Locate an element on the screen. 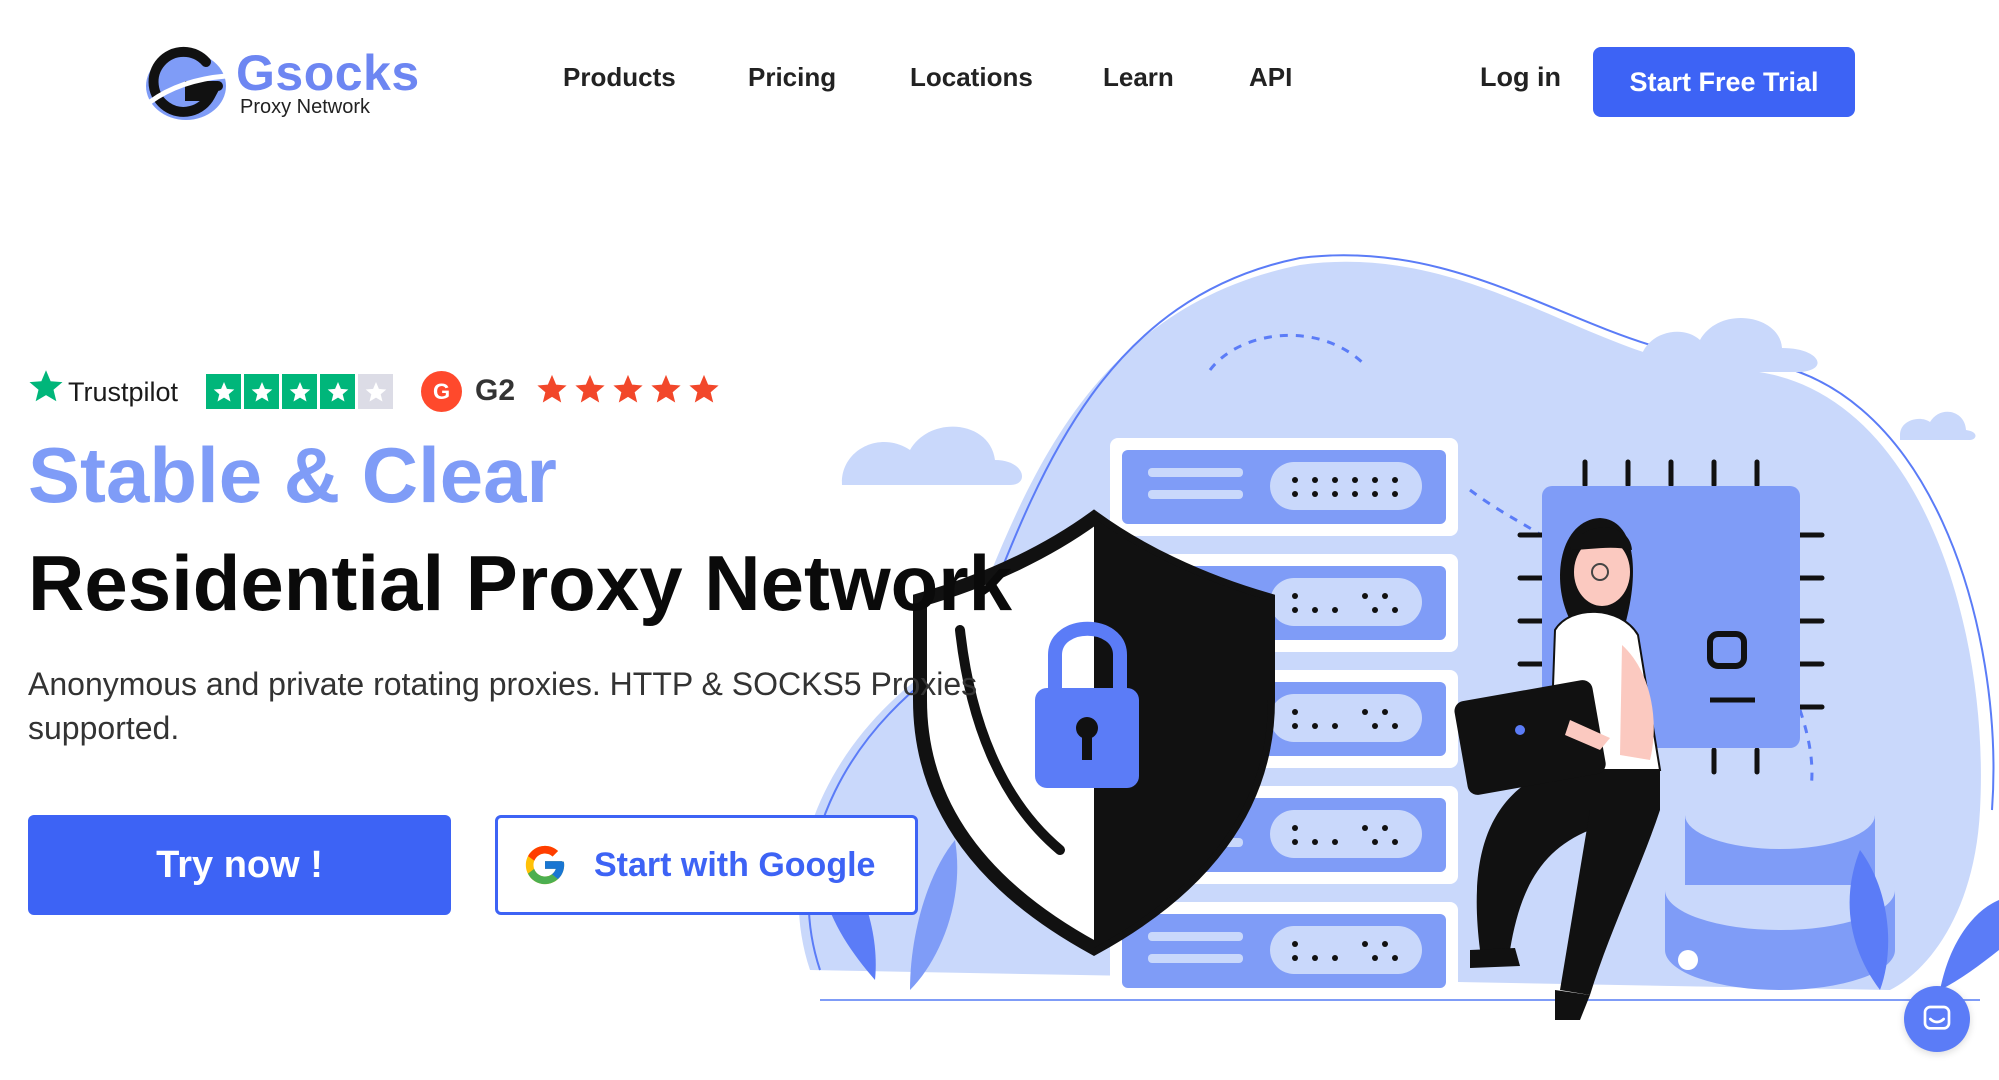 The width and height of the screenshot is (1999, 1080). chat-icon is located at coordinates (1937, 1017).